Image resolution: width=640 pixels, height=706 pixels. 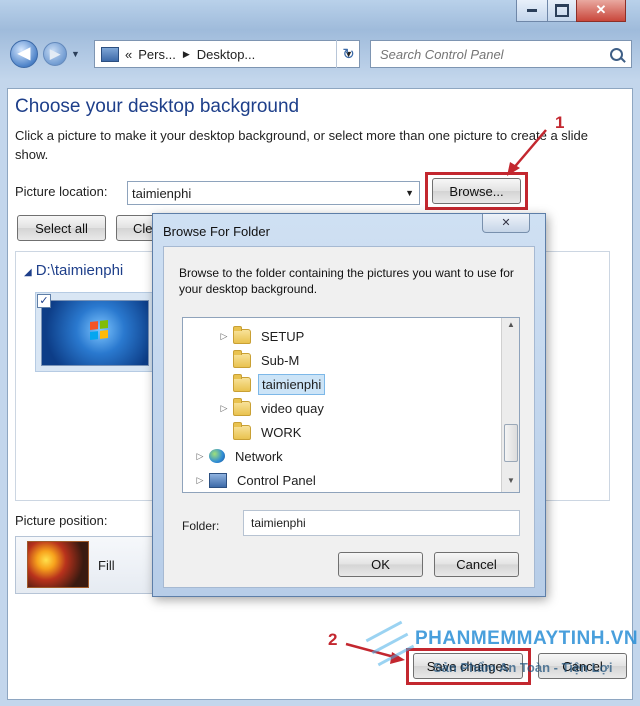 I want to click on step2-label: 2, so click(x=333, y=639).